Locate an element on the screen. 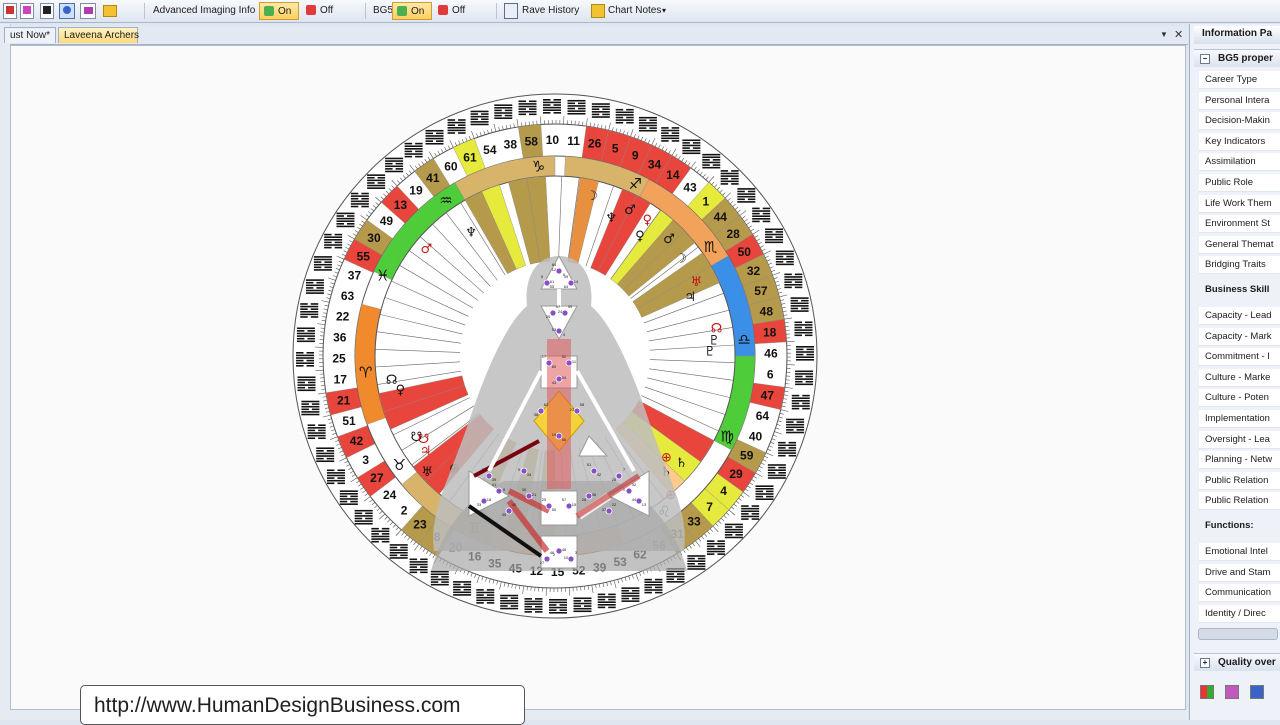  notes-icon is located at coordinates (598, 11).